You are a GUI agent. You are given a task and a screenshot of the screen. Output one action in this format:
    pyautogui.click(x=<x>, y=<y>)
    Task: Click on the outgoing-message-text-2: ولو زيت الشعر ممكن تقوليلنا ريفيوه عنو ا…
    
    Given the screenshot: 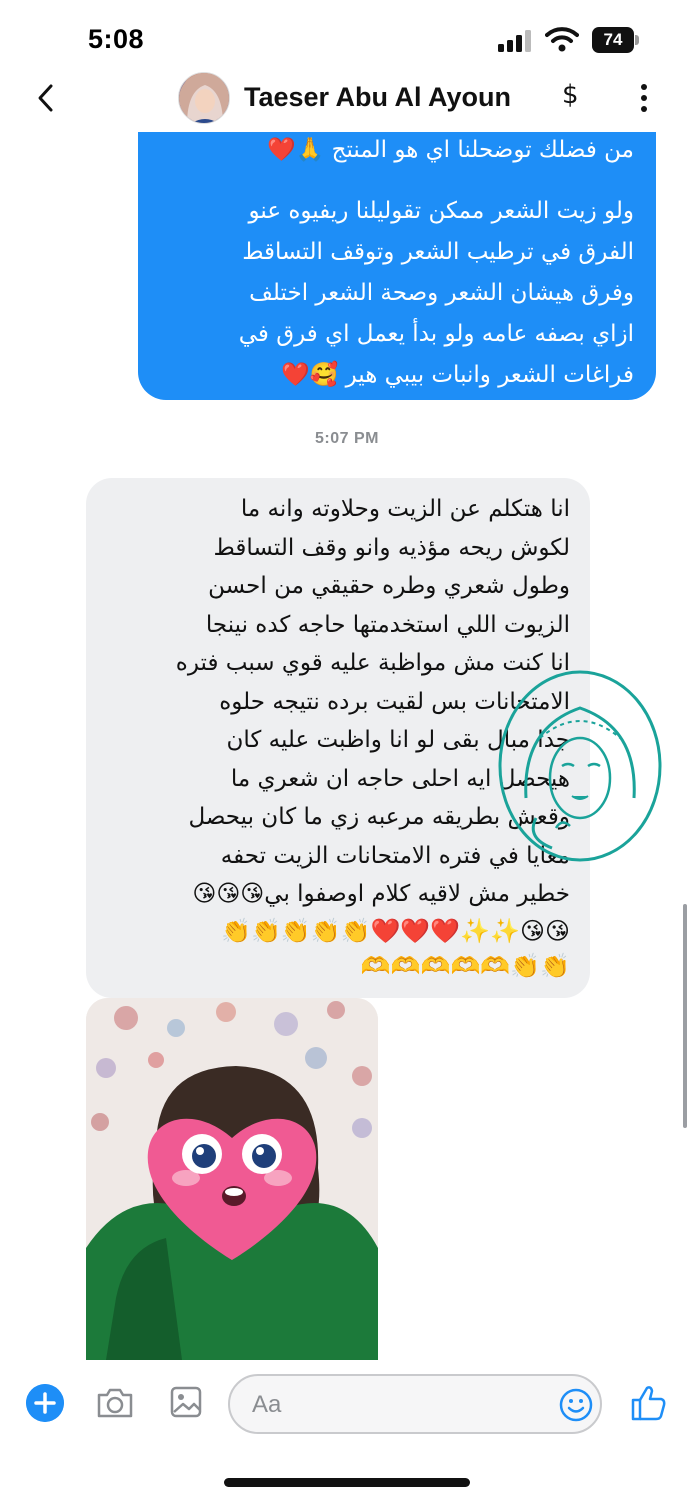 What is the action you would take?
    pyautogui.click(x=436, y=293)
    